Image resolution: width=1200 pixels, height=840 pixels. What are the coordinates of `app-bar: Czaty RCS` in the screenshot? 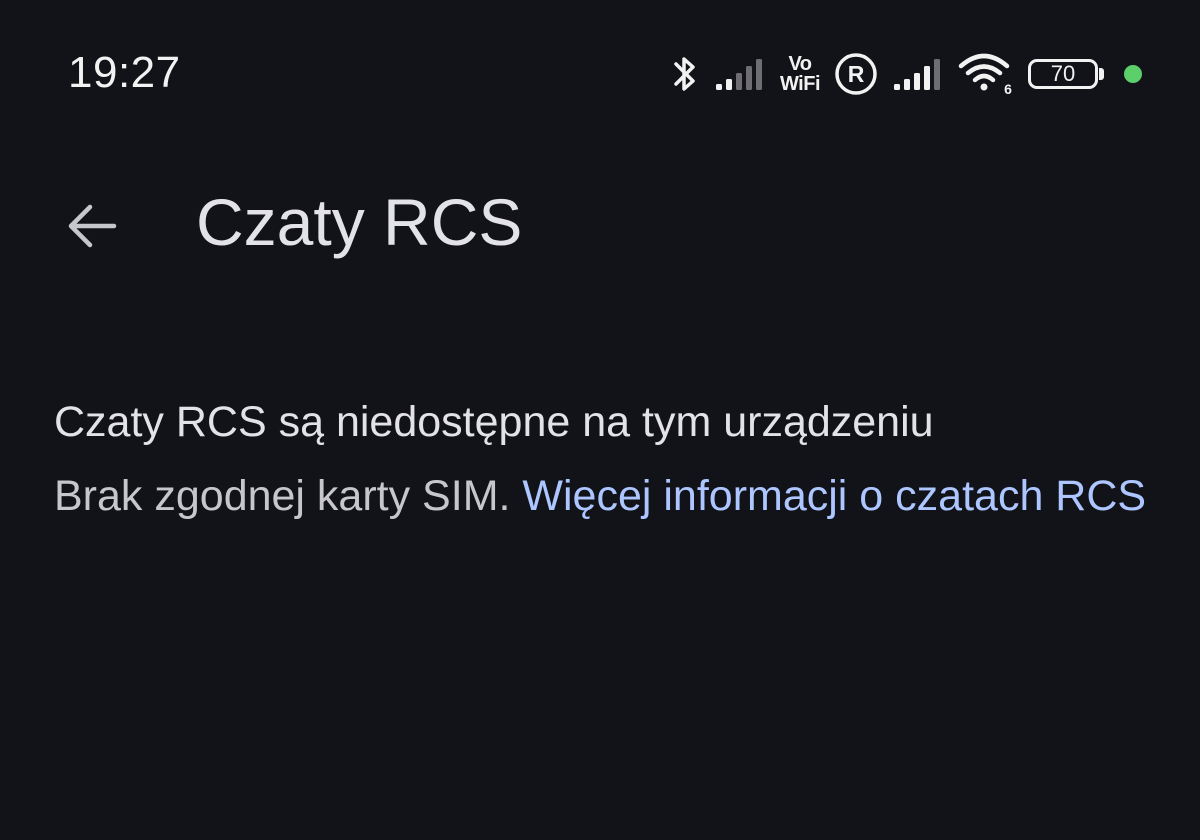 It's located at (600, 225).